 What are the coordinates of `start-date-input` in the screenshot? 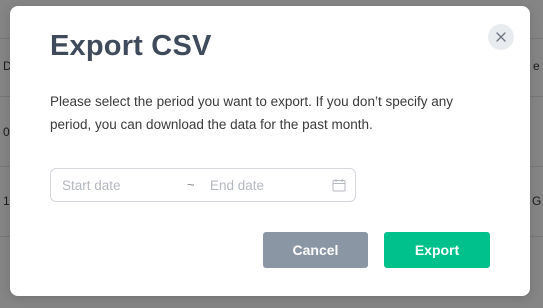 It's located at (121, 185).